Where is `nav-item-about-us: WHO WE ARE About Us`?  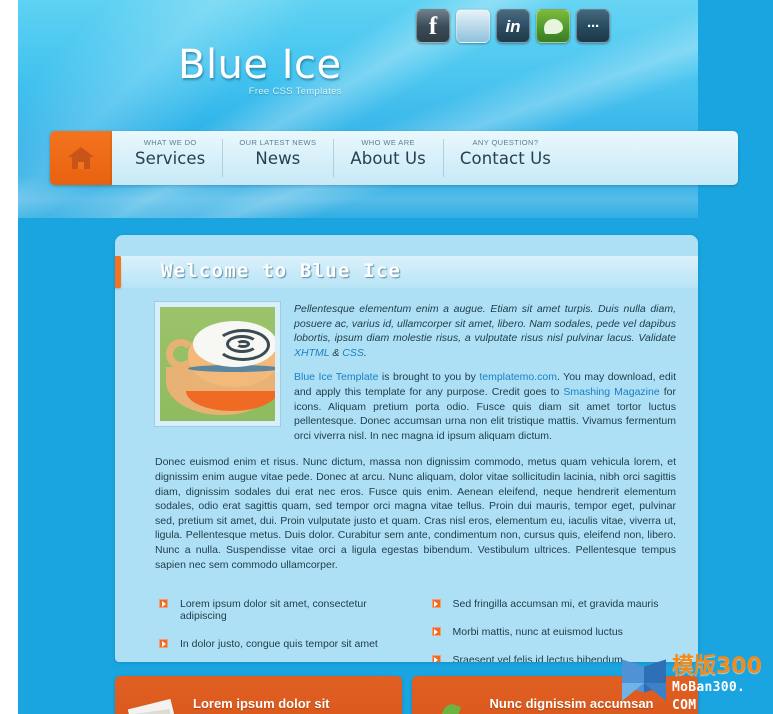 nav-item-about-us: WHO WE ARE About Us is located at coordinates (388, 158).